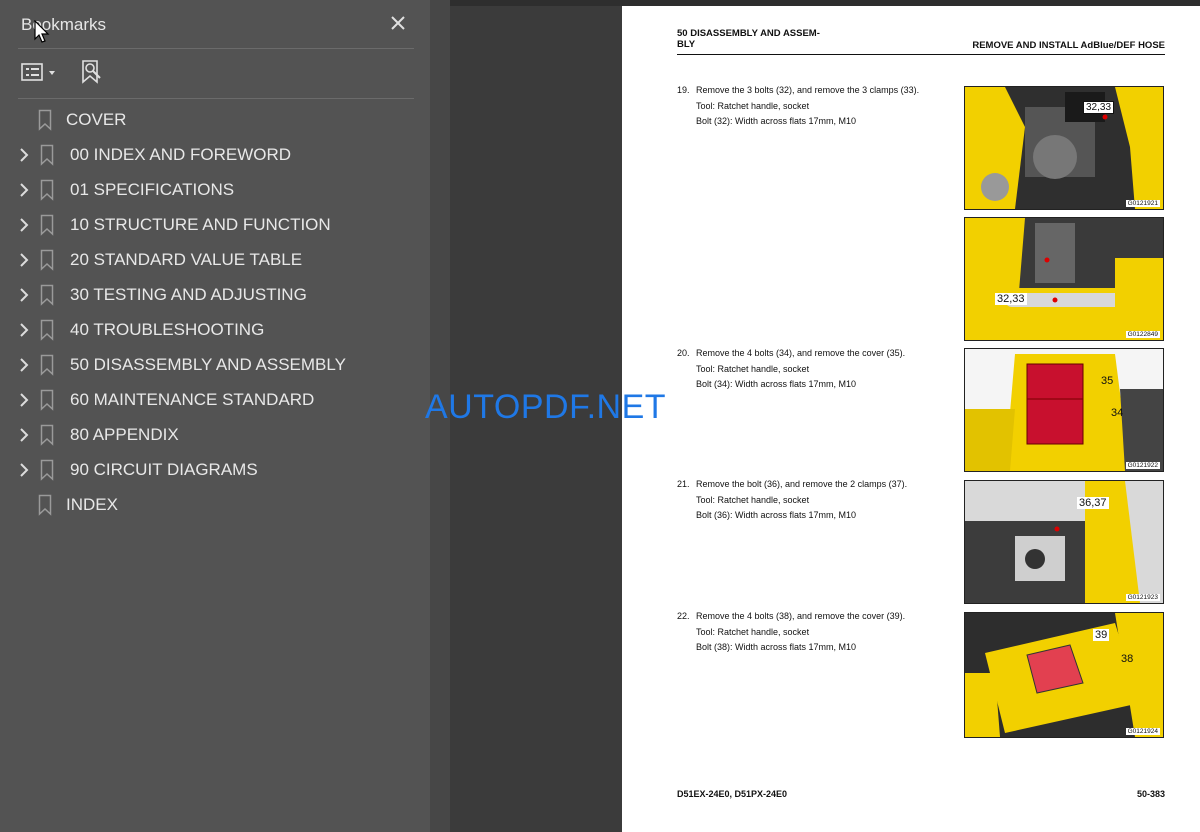 The height and width of the screenshot is (832, 1200). I want to click on close-panel-button, so click(398, 23).